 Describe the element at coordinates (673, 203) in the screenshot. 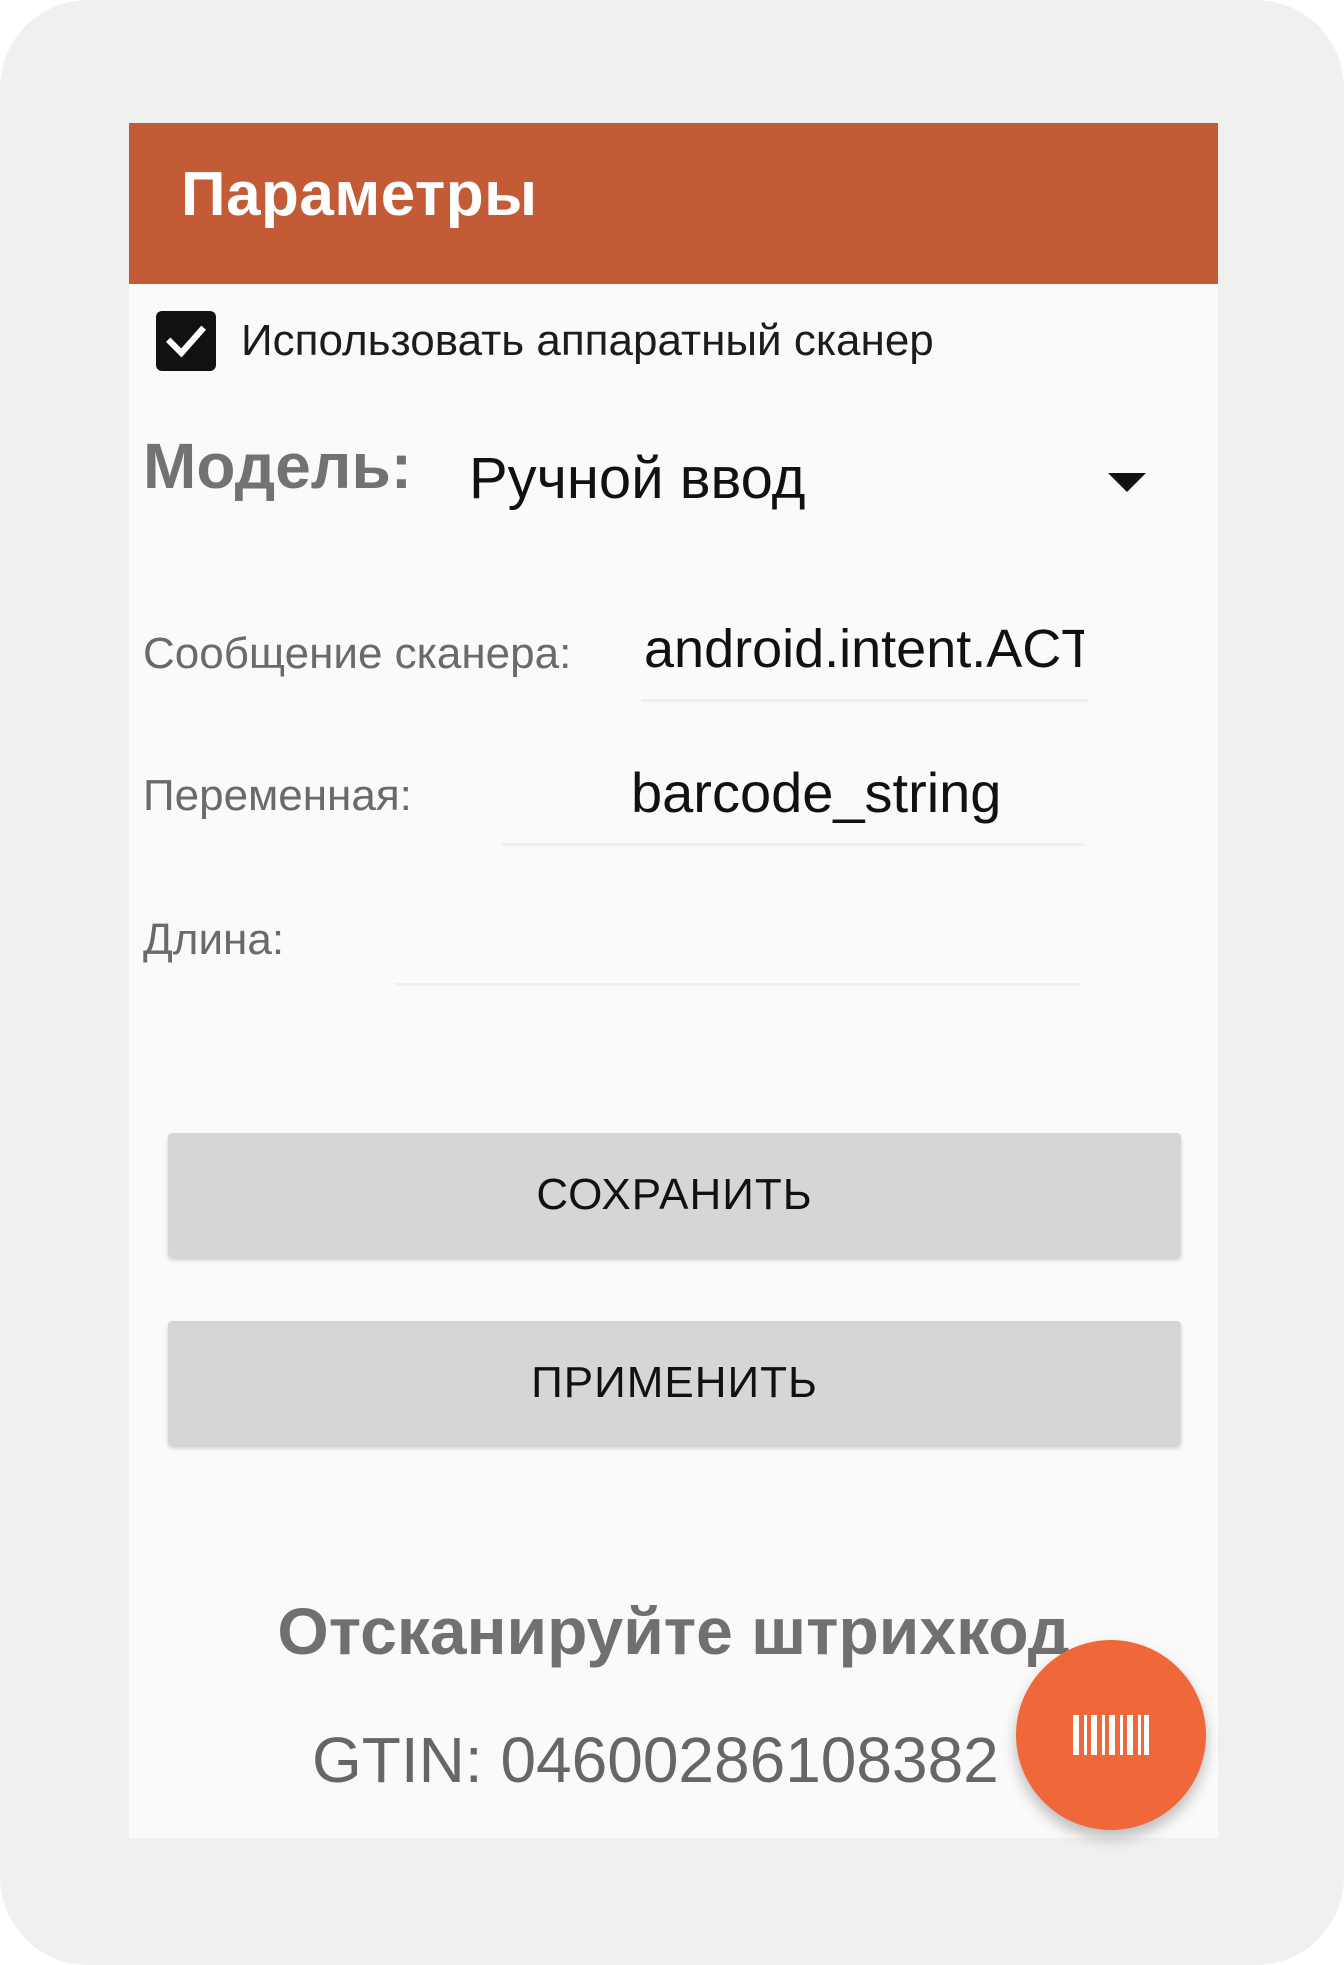

I see `app-bar: Параметры` at that location.